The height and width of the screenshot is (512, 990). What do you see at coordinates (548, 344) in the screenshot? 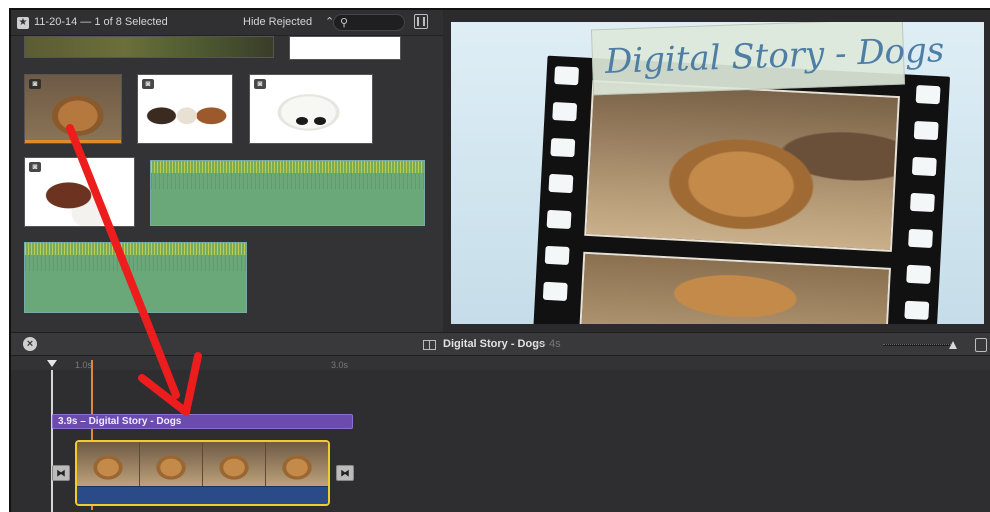
I see `project-duration: — 4s` at bounding box center [548, 344].